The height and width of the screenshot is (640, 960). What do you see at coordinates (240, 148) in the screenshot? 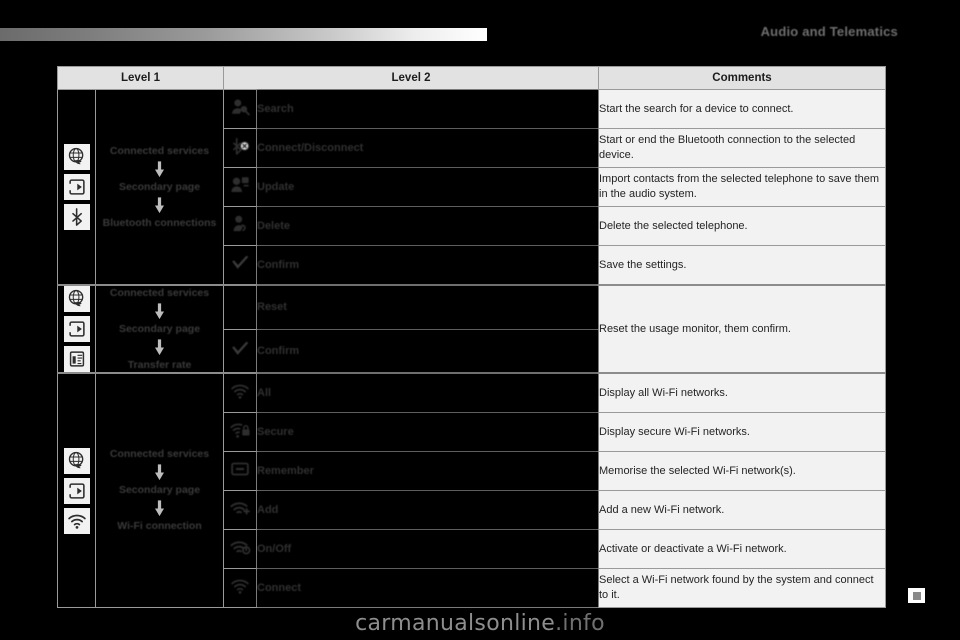
I see `bluetooth-connect-icon` at bounding box center [240, 148].